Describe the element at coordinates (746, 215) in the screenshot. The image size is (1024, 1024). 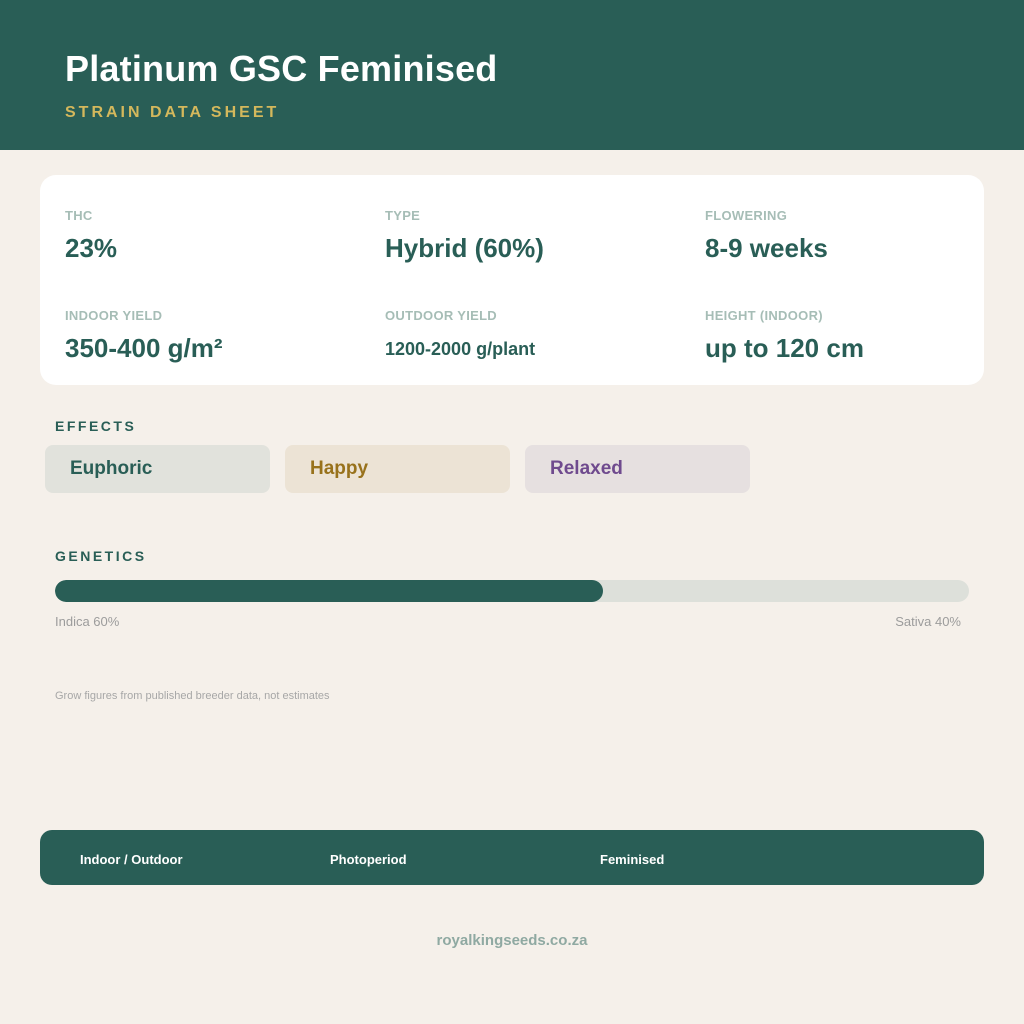
I see `stat-label: FLOWERING` at that location.